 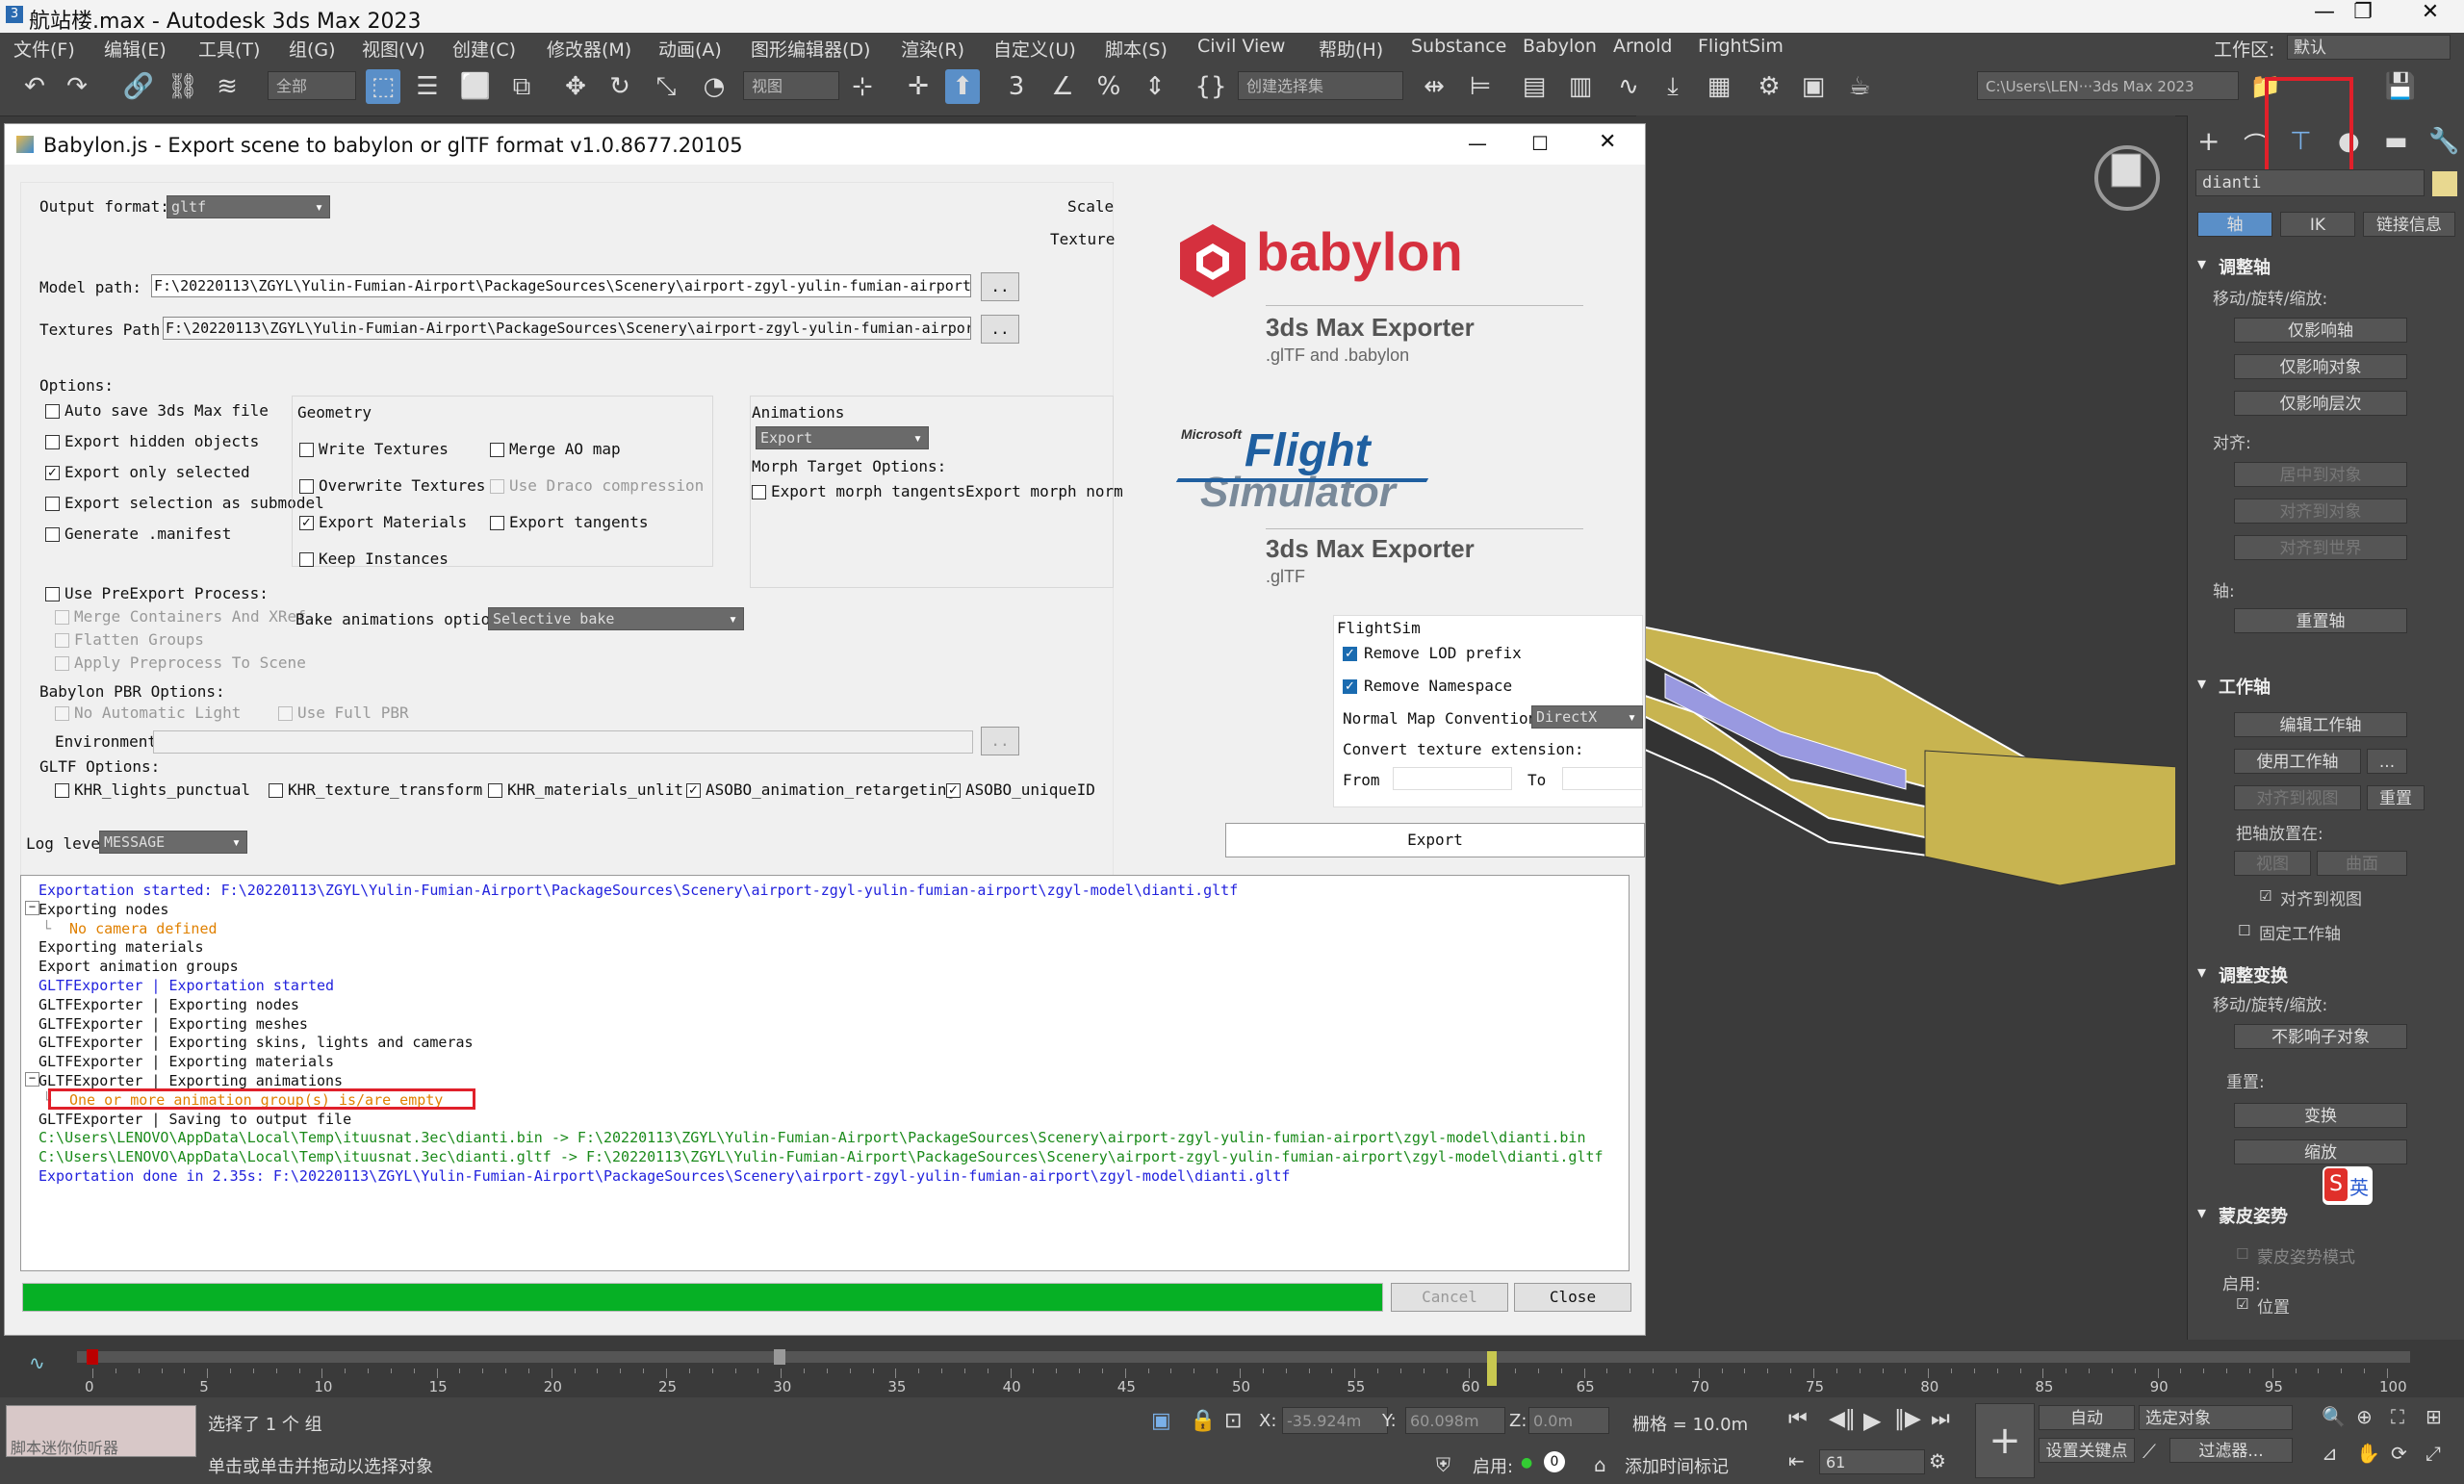 What do you see at coordinates (1434, 87) in the screenshot?
I see `mirror-icon: ⇹` at bounding box center [1434, 87].